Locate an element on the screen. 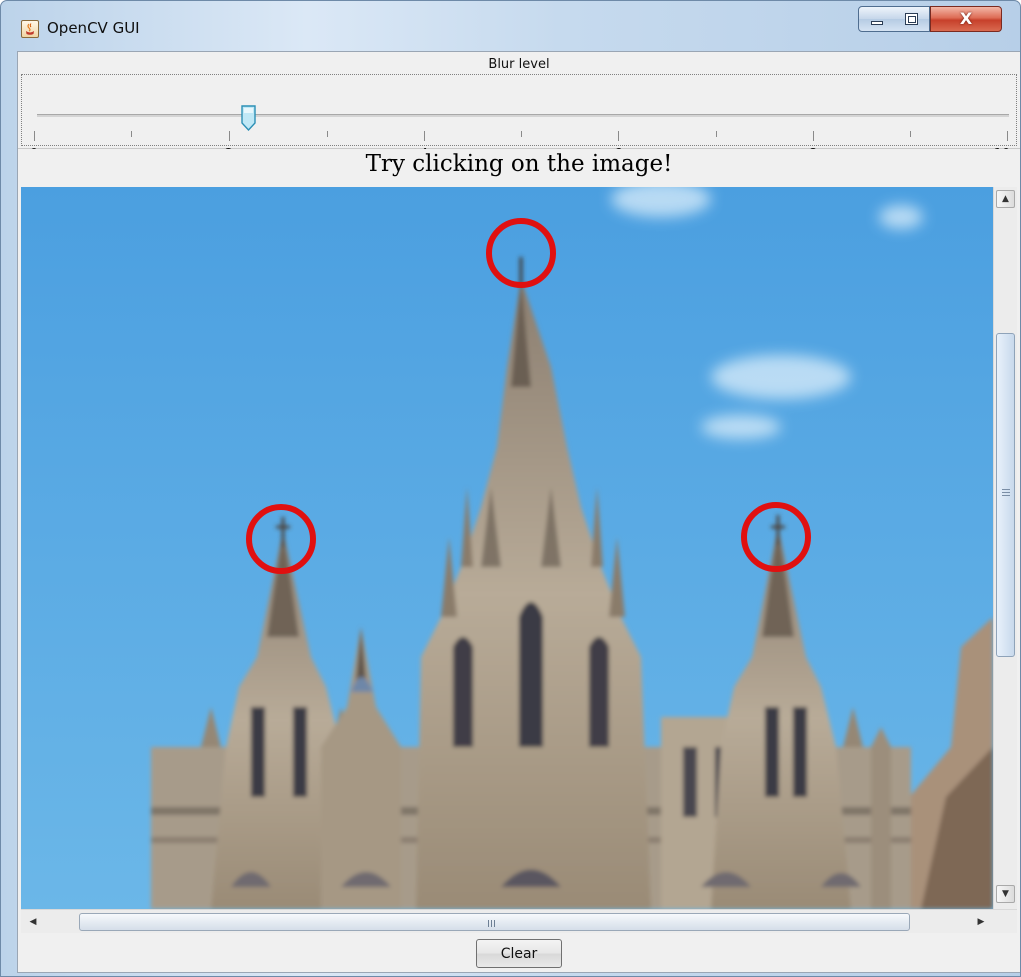  maximize-icon is located at coordinates (911, 19).